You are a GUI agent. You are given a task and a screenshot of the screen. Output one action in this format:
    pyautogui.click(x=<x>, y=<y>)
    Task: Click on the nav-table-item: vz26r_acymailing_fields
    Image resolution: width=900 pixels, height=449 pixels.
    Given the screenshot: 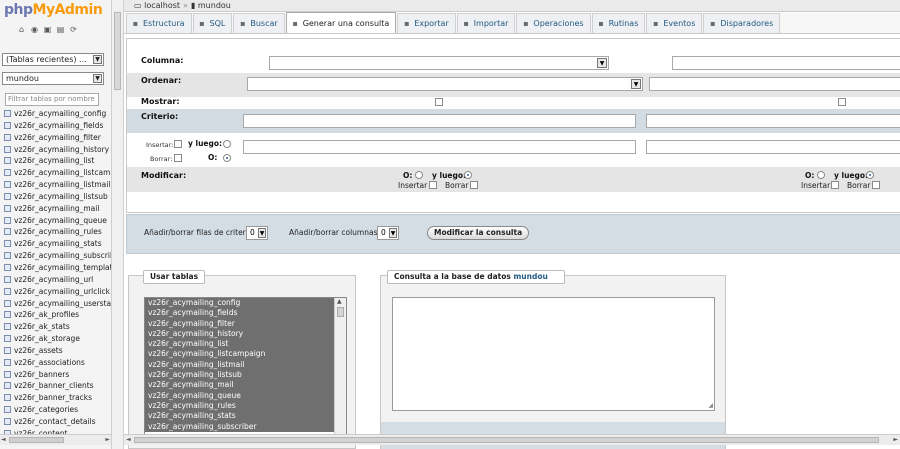 What is the action you would take?
    pyautogui.click(x=56, y=126)
    